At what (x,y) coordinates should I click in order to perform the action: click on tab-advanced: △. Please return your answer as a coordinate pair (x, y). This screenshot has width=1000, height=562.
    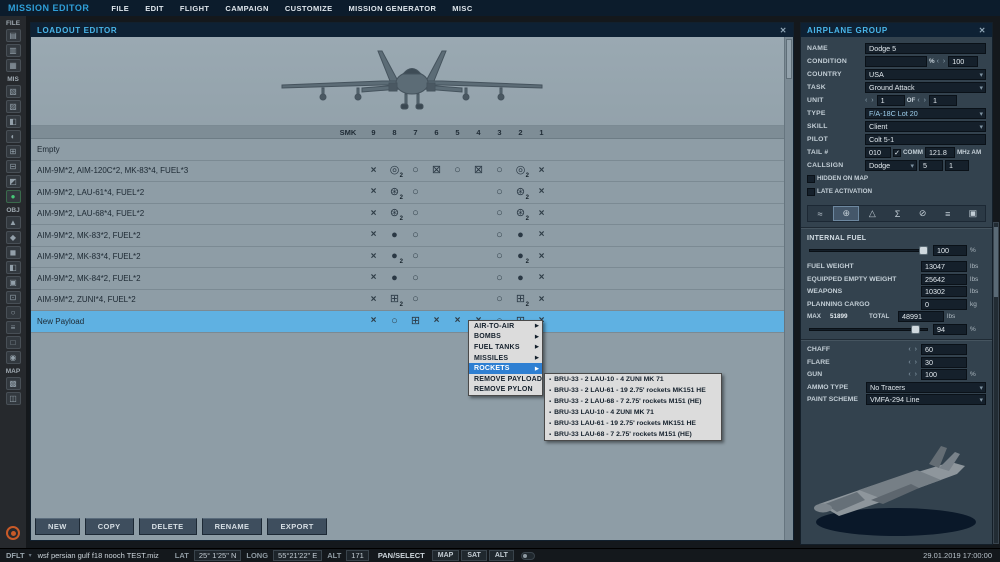
    Looking at the image, I should click on (872, 213).